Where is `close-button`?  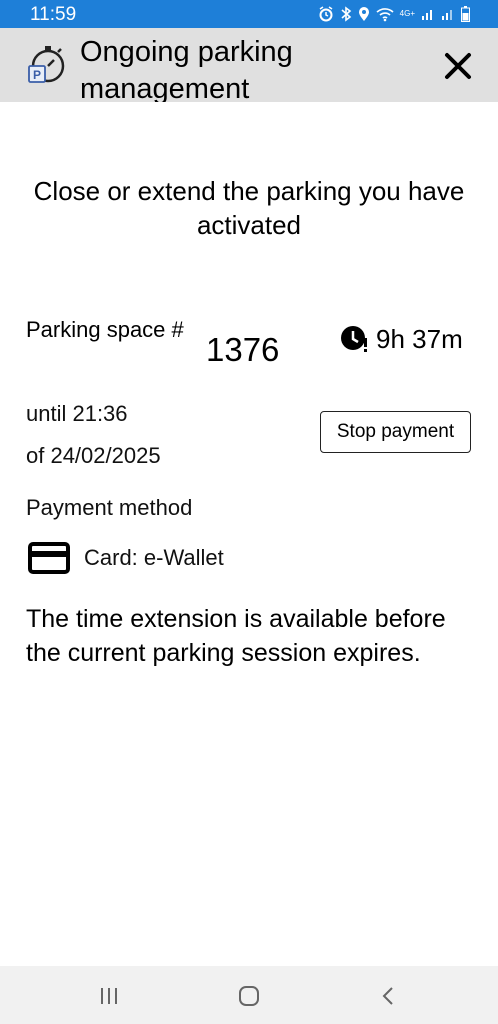
close-button is located at coordinates (458, 66).